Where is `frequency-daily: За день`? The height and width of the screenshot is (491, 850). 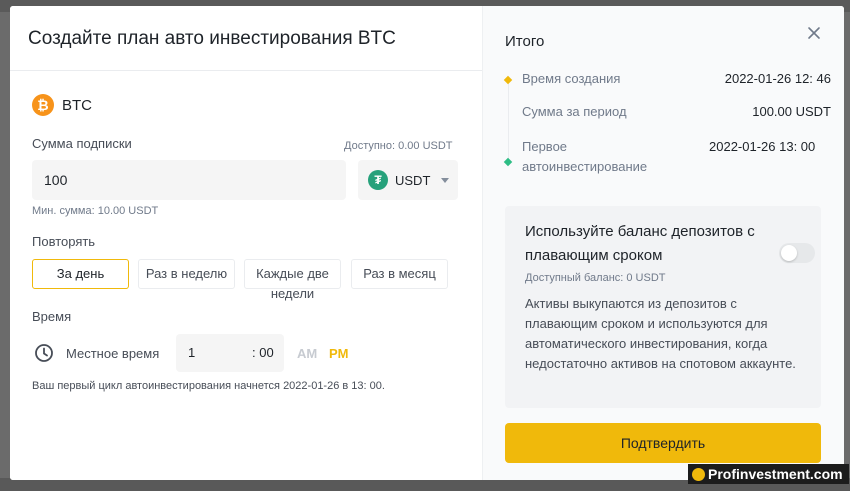 frequency-daily: За день is located at coordinates (80, 274).